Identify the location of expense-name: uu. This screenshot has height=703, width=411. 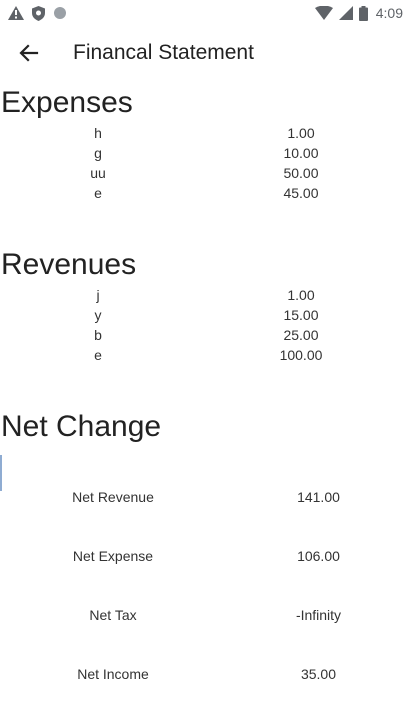
(98, 173).